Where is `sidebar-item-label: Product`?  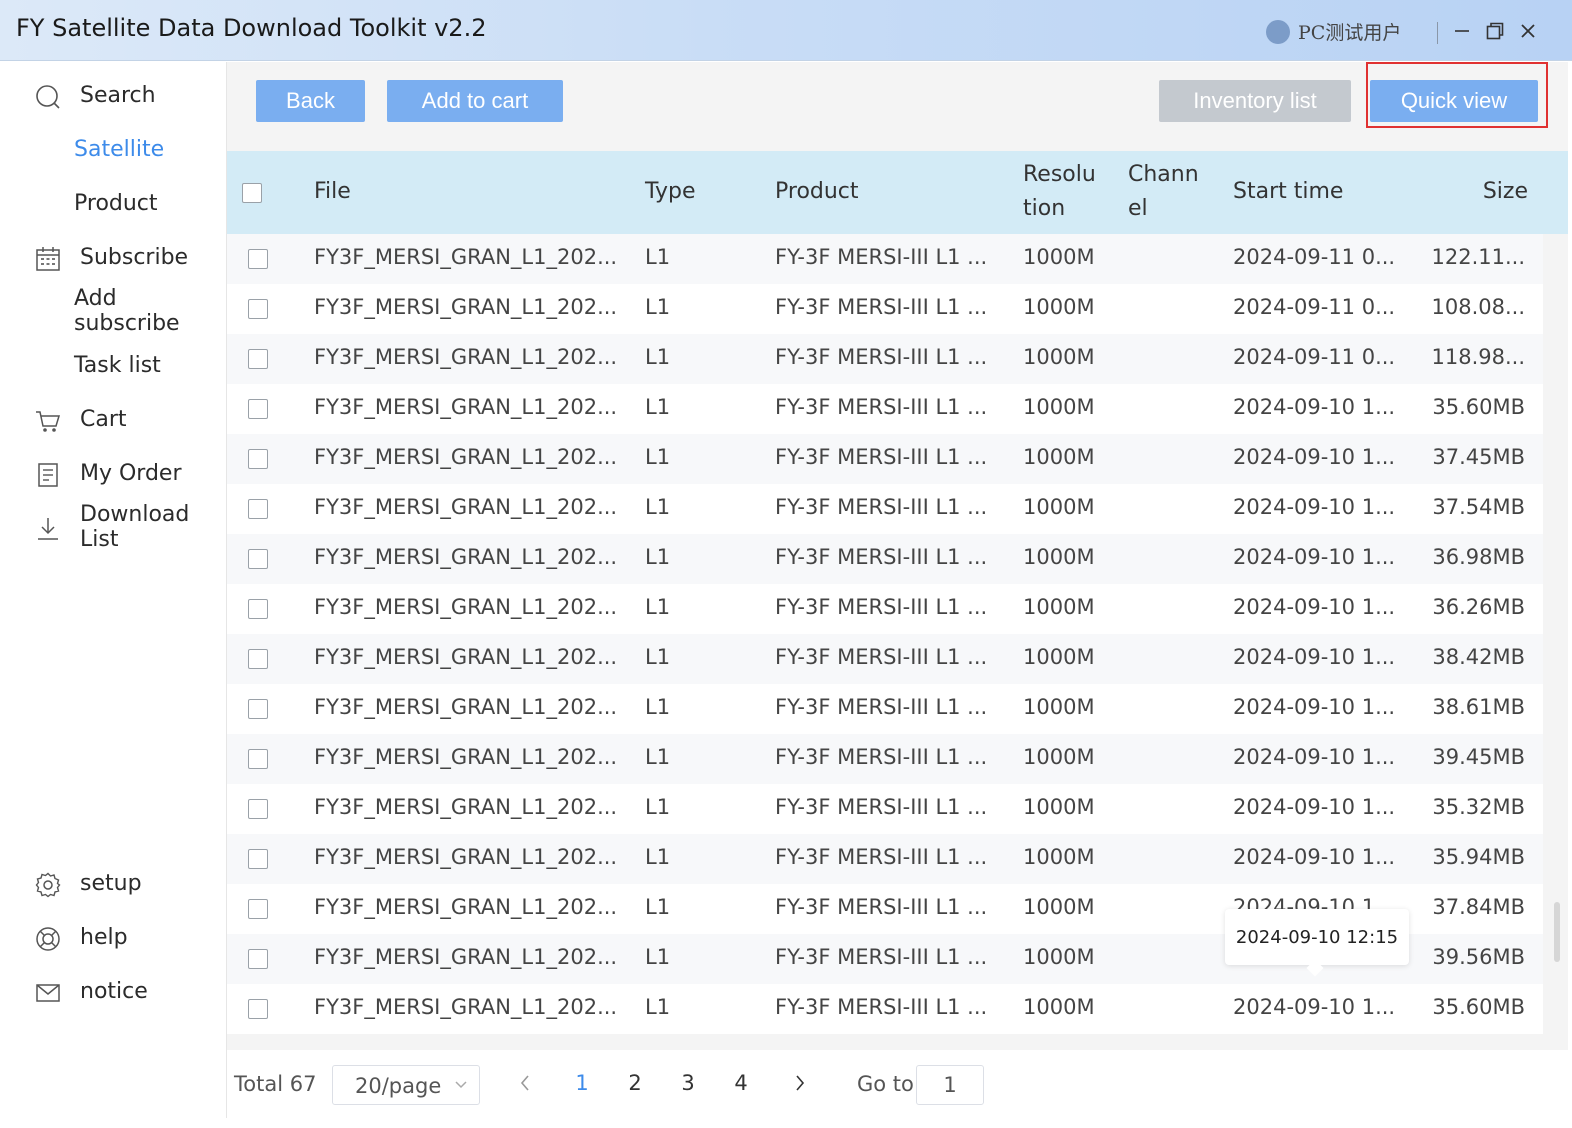 sidebar-item-label: Product is located at coordinates (116, 203).